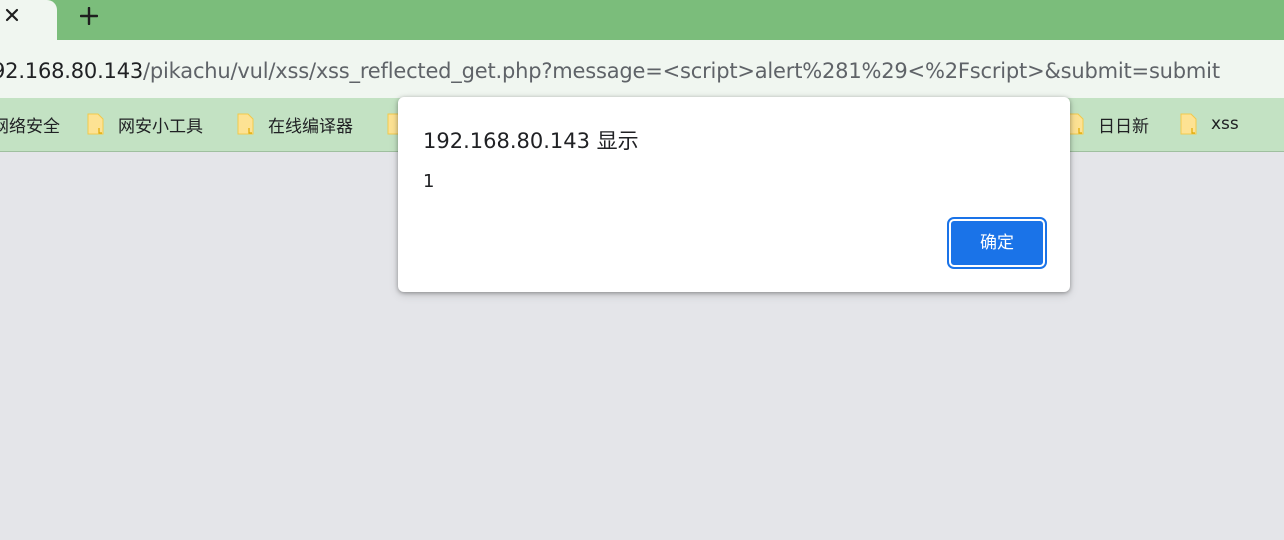 This screenshot has height=540, width=1284. Describe the element at coordinates (72, 71) in the screenshot. I see `url-host: 92.168.80.143` at that location.